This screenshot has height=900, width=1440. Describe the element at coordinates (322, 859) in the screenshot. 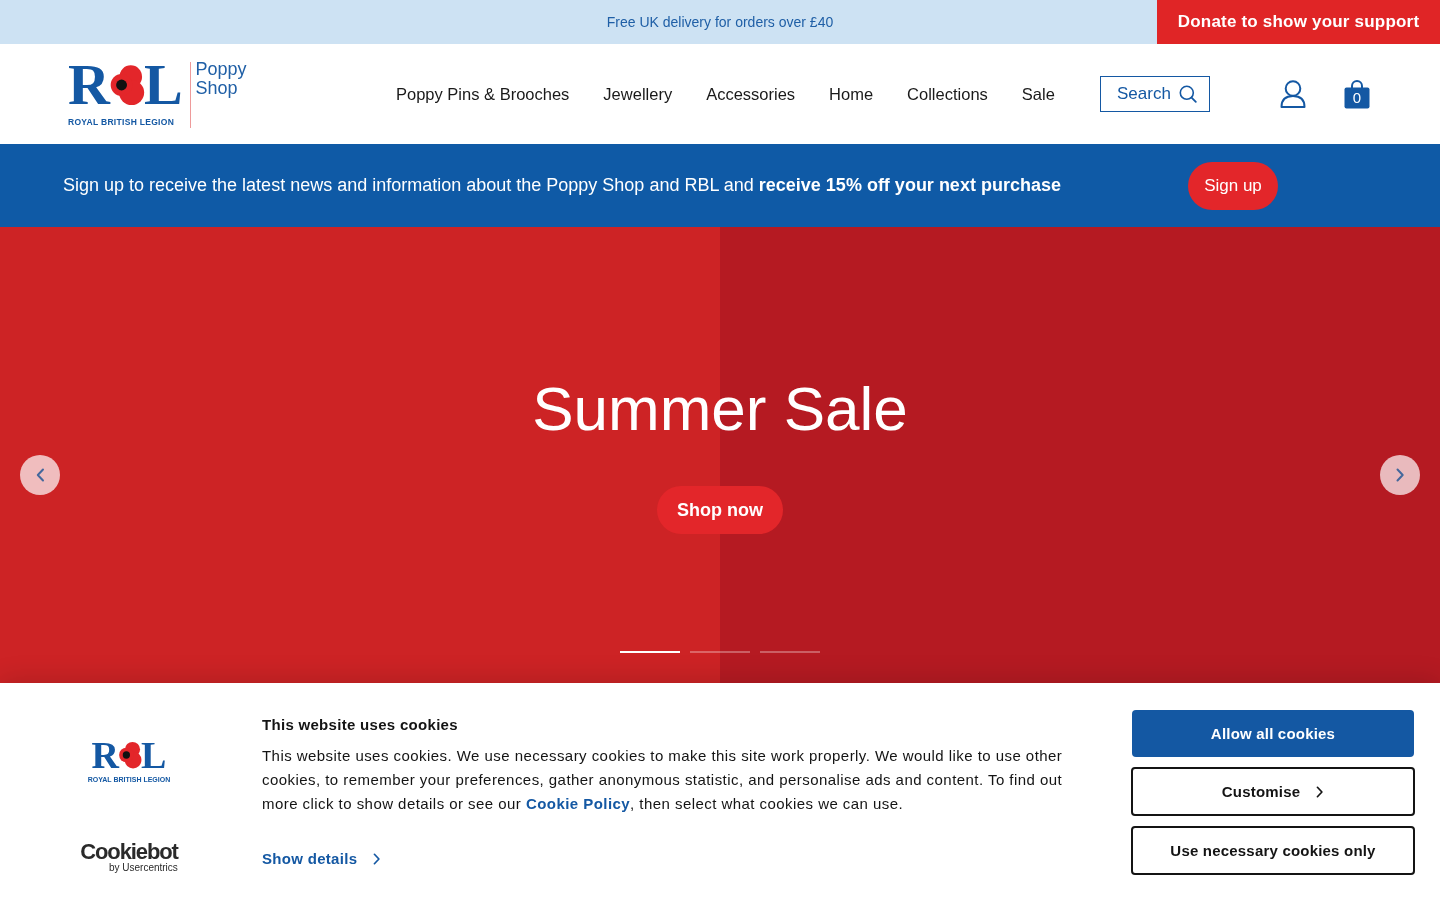

I see `show-details-link: Show details` at that location.